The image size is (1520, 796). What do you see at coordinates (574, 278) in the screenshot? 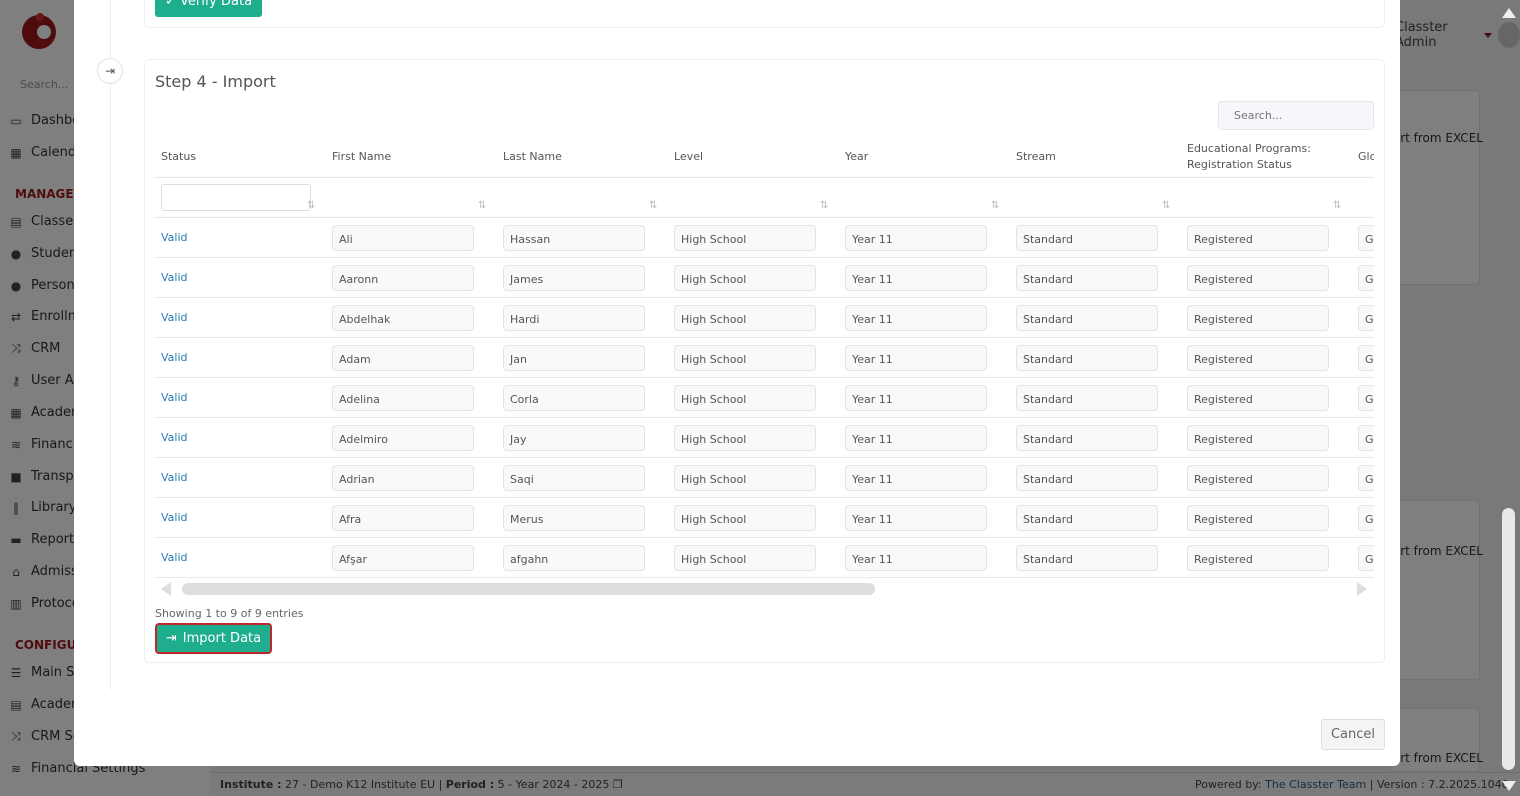
I see `cell-input: James` at bounding box center [574, 278].